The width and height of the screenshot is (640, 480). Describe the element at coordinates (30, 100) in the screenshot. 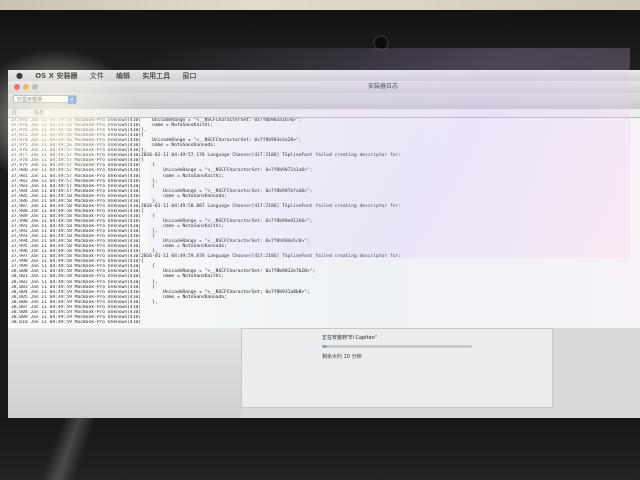

I see `log-filter-value: 只显示错误` at that location.